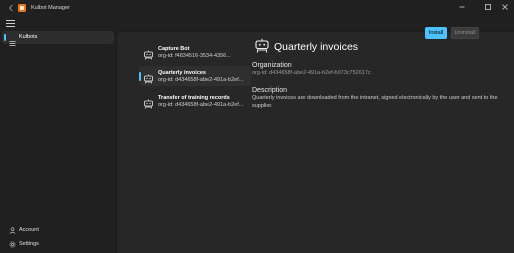 This screenshot has width=514, height=253. I want to click on app-logo-icon, so click(22, 8).